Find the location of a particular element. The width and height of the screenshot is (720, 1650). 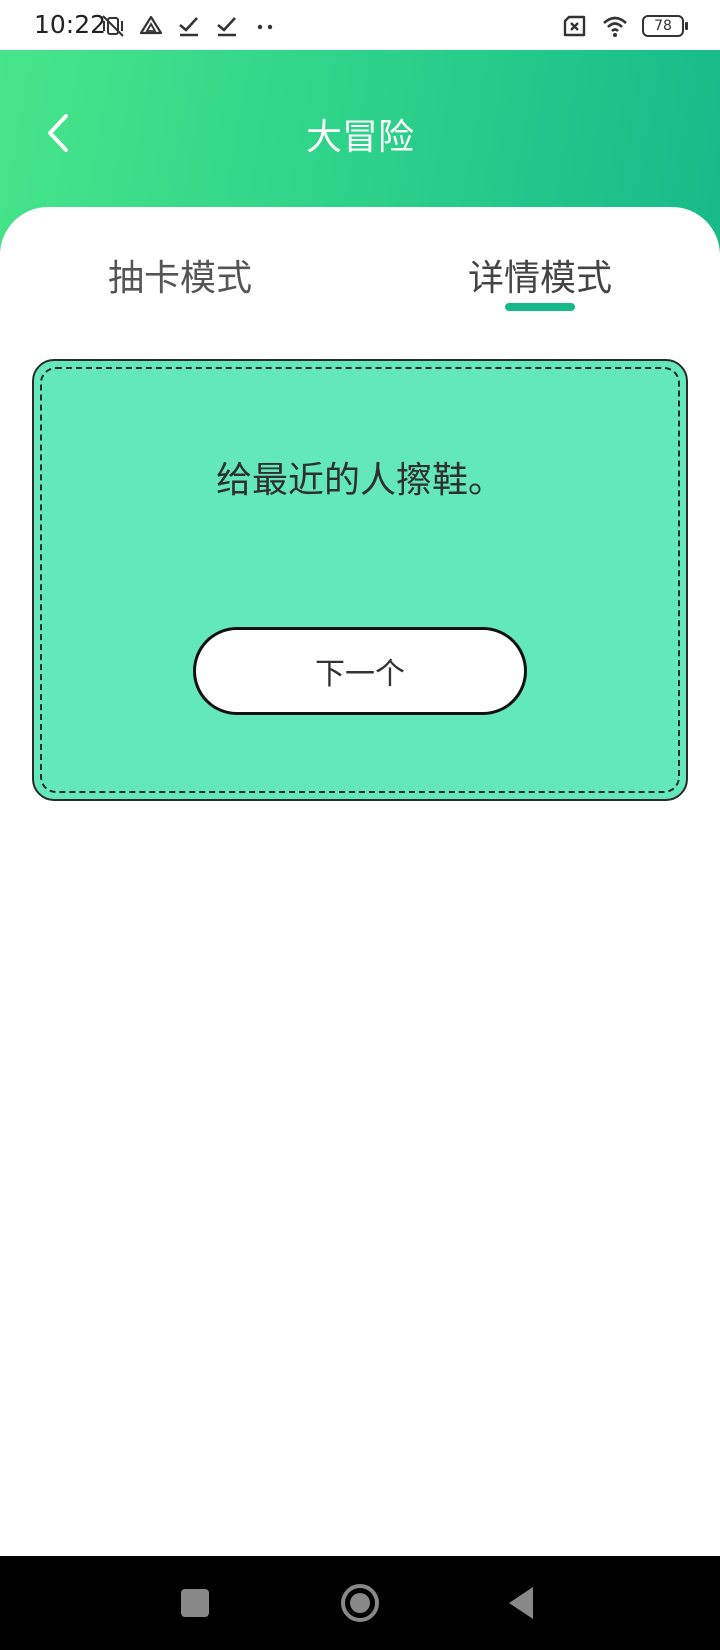

tab-card-mode: 抽卡模式 is located at coordinates (180, 275).